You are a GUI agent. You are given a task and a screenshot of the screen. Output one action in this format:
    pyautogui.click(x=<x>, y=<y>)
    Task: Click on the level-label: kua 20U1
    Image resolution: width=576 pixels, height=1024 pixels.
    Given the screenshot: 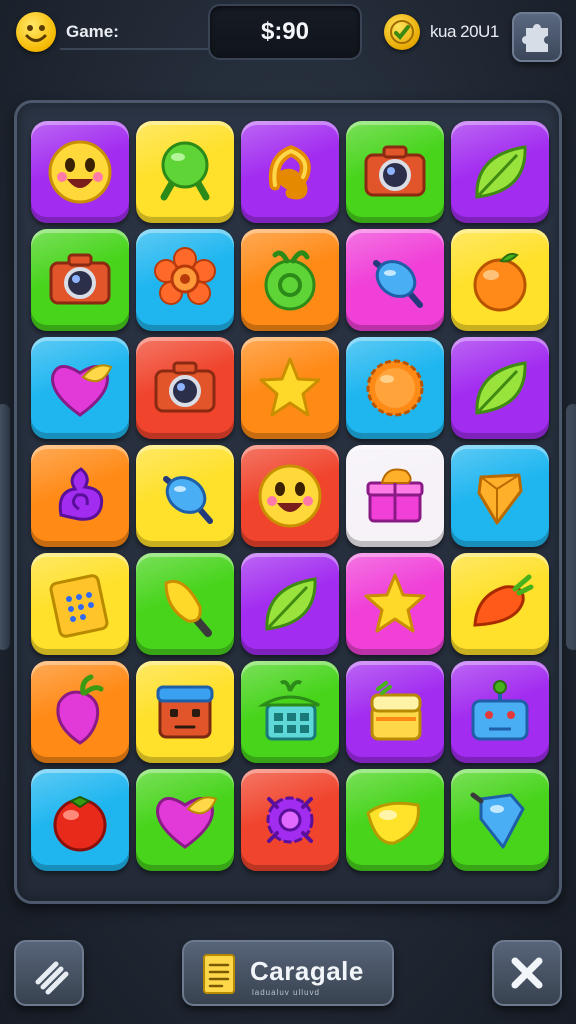 What is the action you would take?
    pyautogui.click(x=464, y=31)
    